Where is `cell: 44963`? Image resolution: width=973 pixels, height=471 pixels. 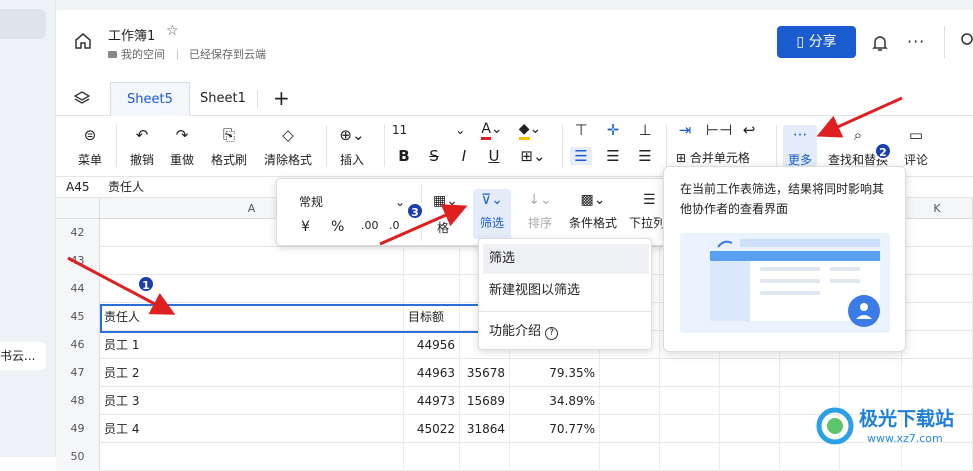
cell: 44963 is located at coordinates (432, 373).